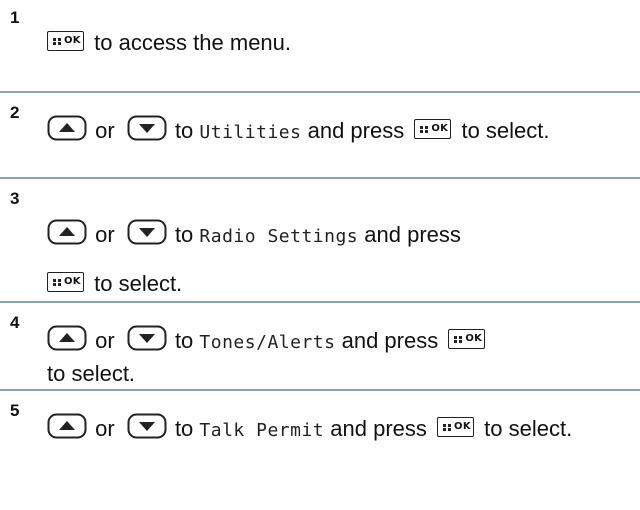 This screenshot has width=640, height=510. What do you see at coordinates (193, 42) in the screenshot?
I see `step-instruction: to access the menu.` at bounding box center [193, 42].